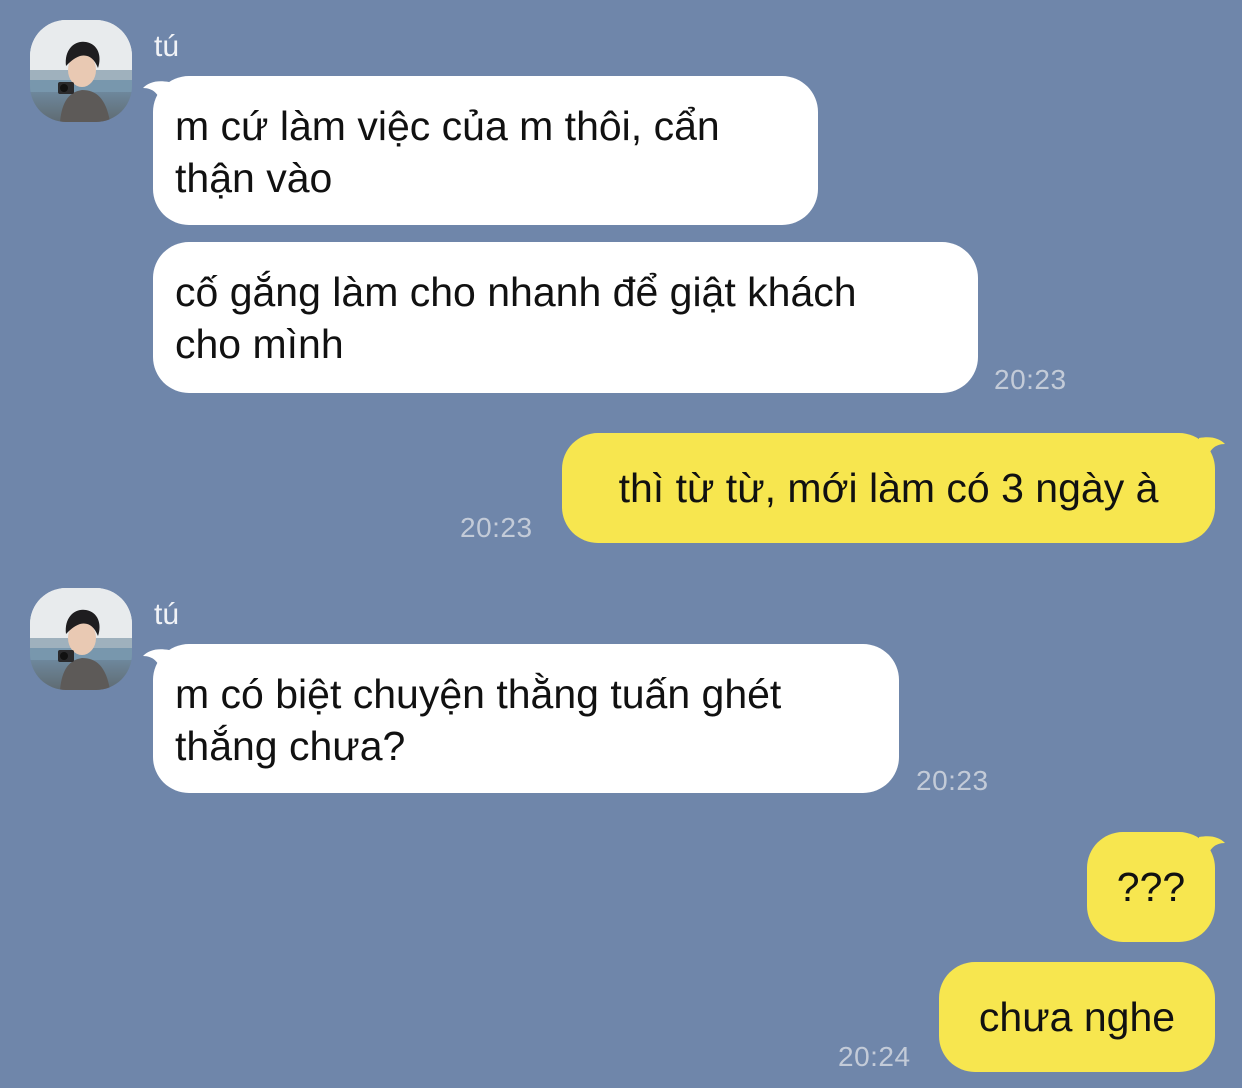 The height and width of the screenshot is (1088, 1242). I want to click on message-text-line: cố gắng làm cho nhanh để giật khách, so click(516, 292).